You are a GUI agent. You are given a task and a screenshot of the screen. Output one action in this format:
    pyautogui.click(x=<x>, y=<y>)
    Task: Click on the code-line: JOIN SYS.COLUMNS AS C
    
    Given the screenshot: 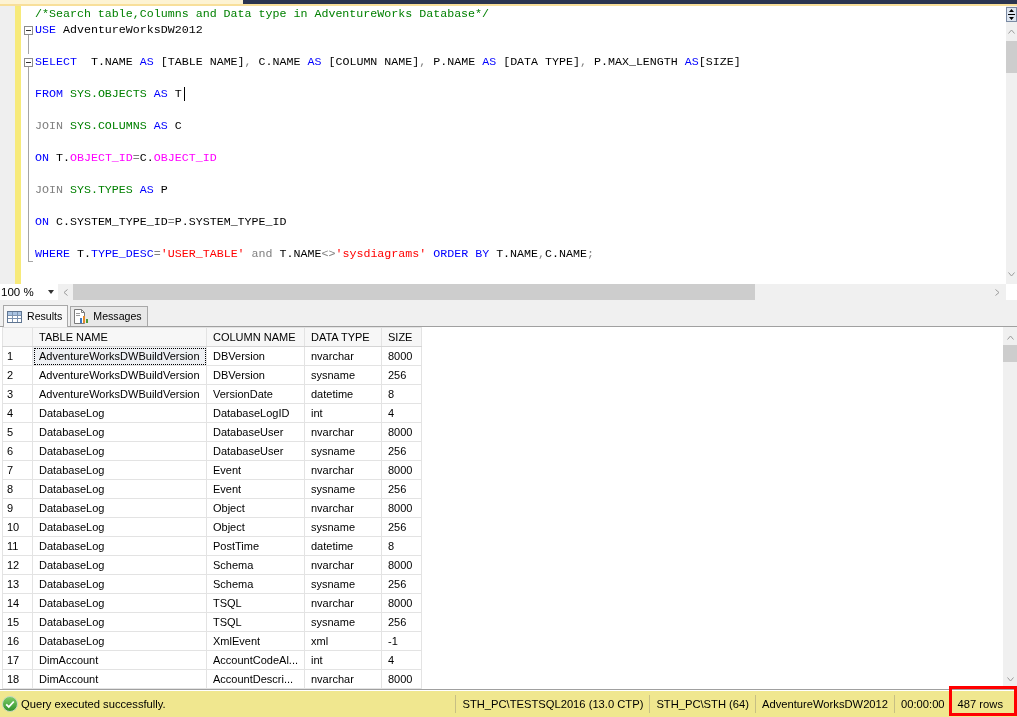 What is the action you would take?
    pyautogui.click(x=108, y=126)
    